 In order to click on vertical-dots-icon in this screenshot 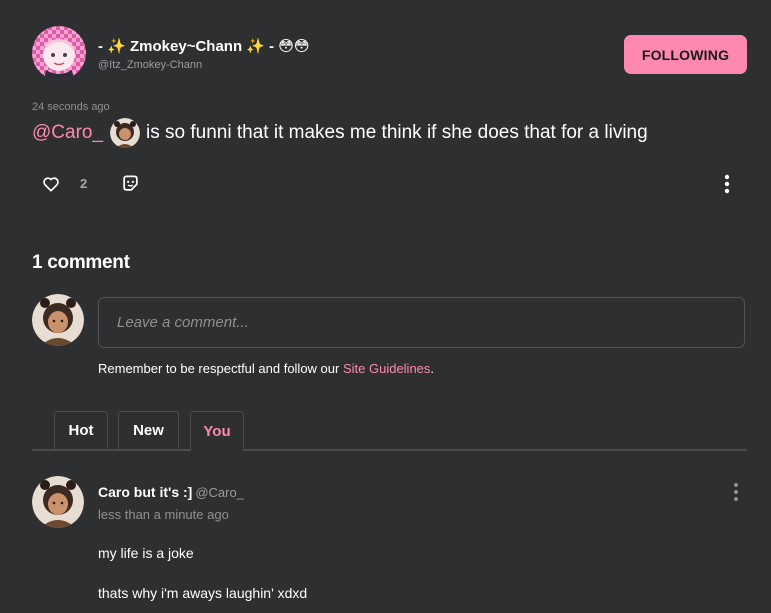, I will do `click(727, 184)`.